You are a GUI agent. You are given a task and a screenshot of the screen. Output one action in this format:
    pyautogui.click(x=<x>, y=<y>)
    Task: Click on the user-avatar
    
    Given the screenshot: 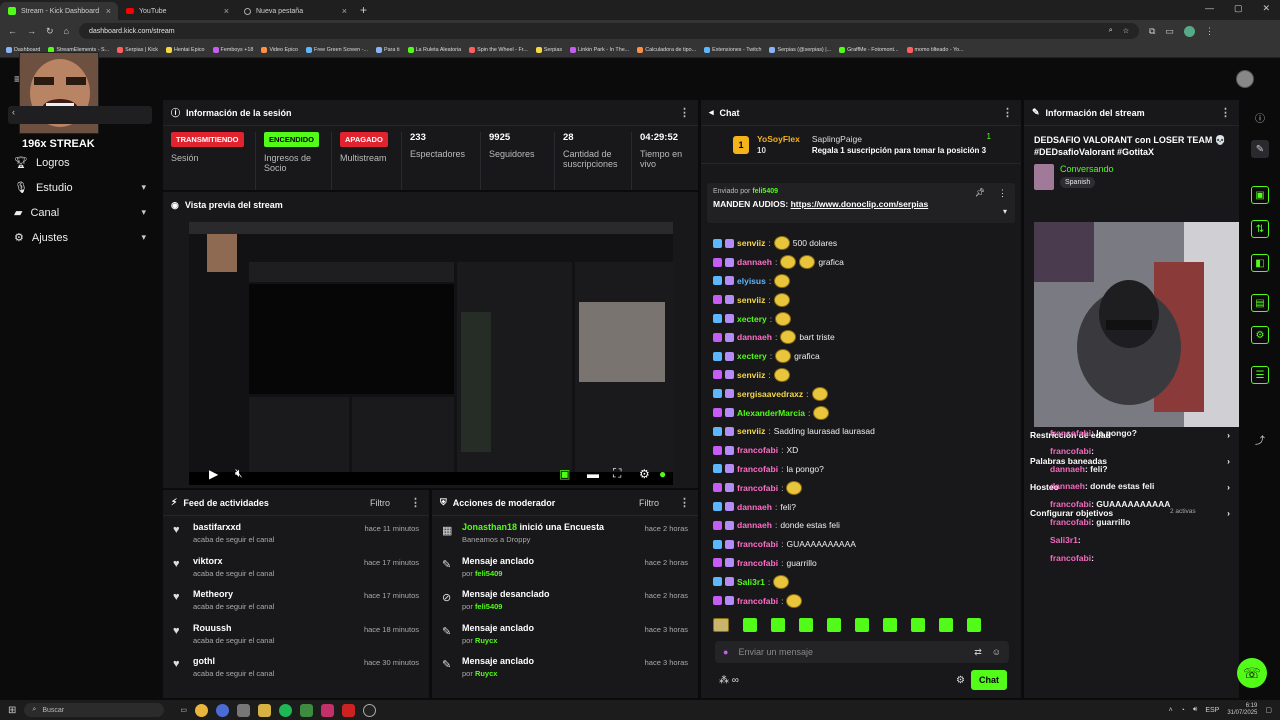 What is the action you would take?
    pyautogui.click(x=1245, y=79)
    